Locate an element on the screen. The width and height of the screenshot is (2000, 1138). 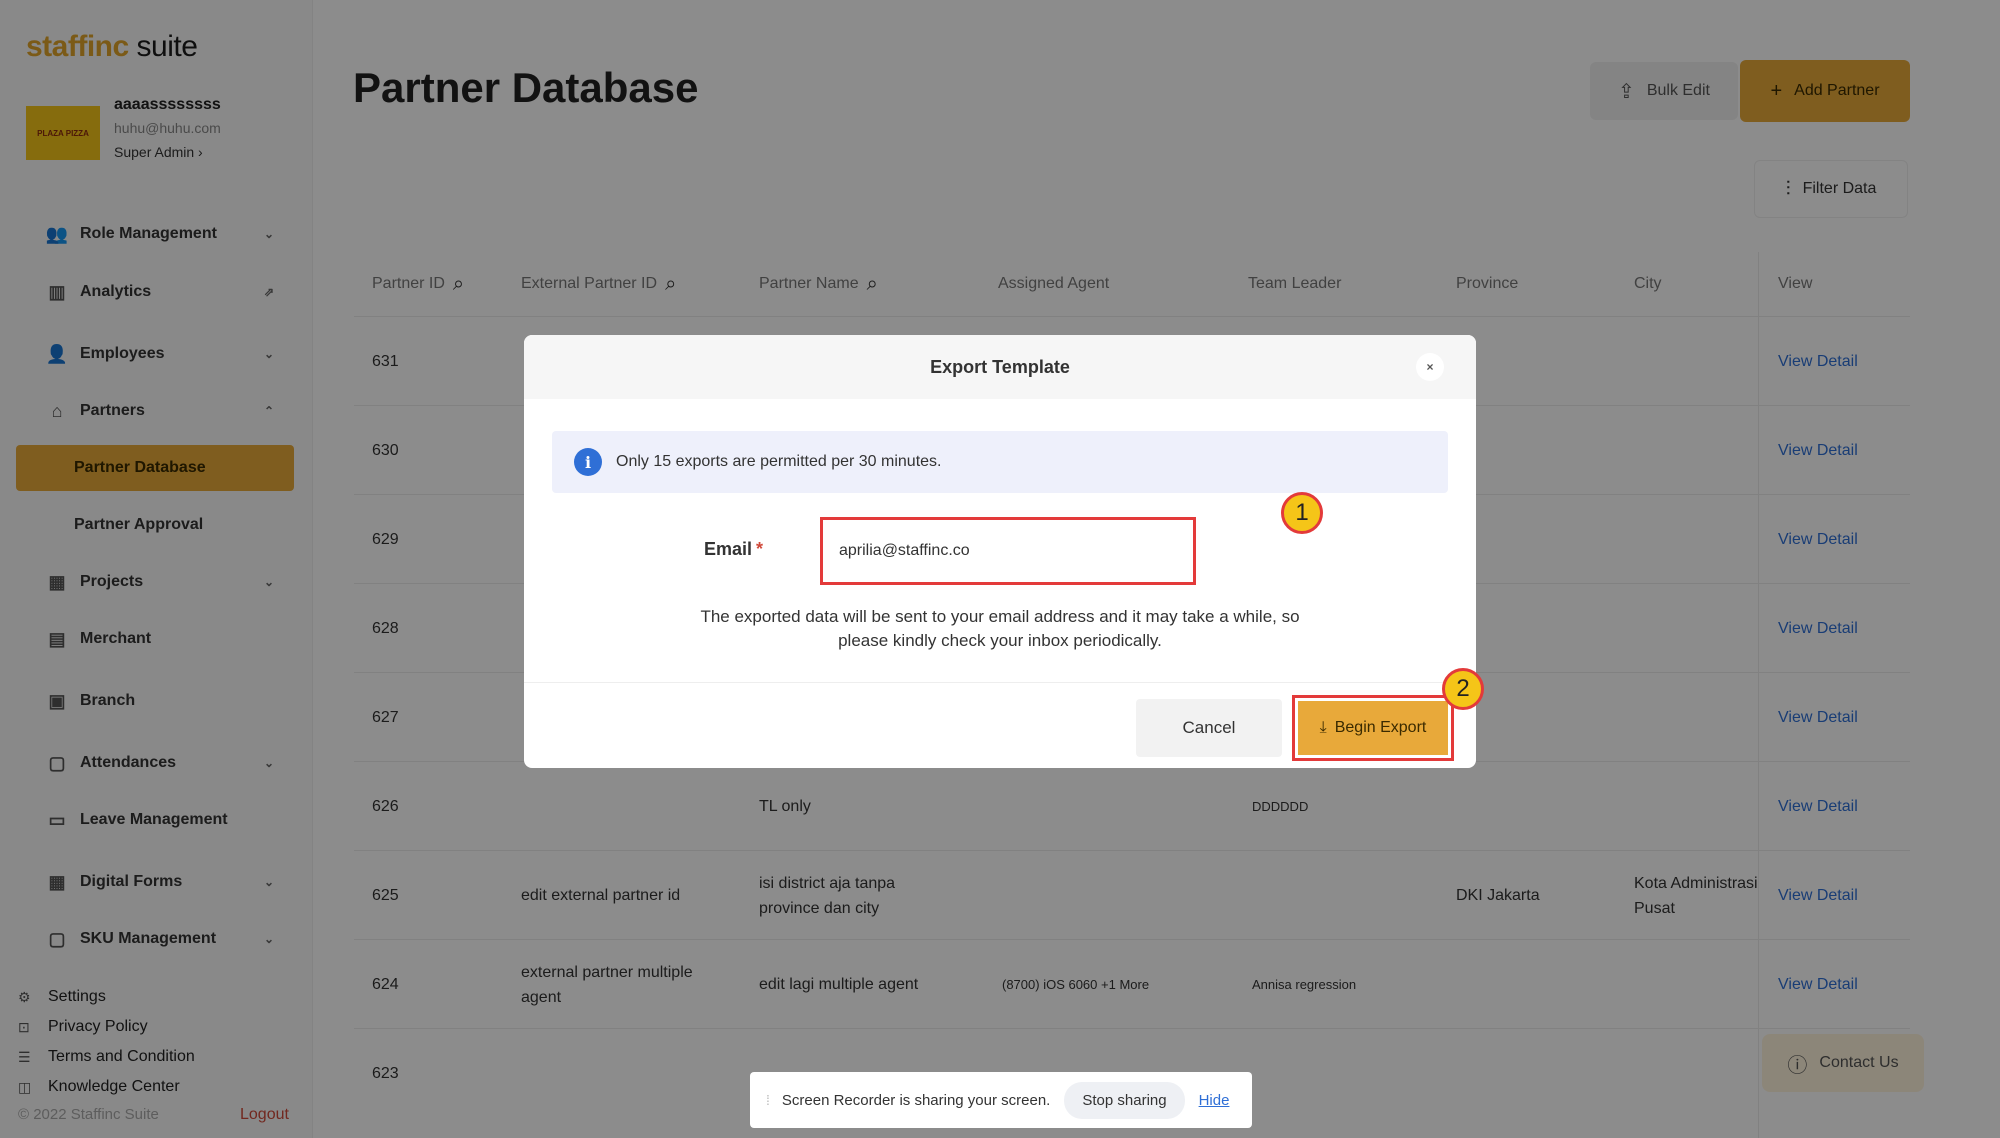
annotation-badge-1: 1 is located at coordinates (1302, 513).